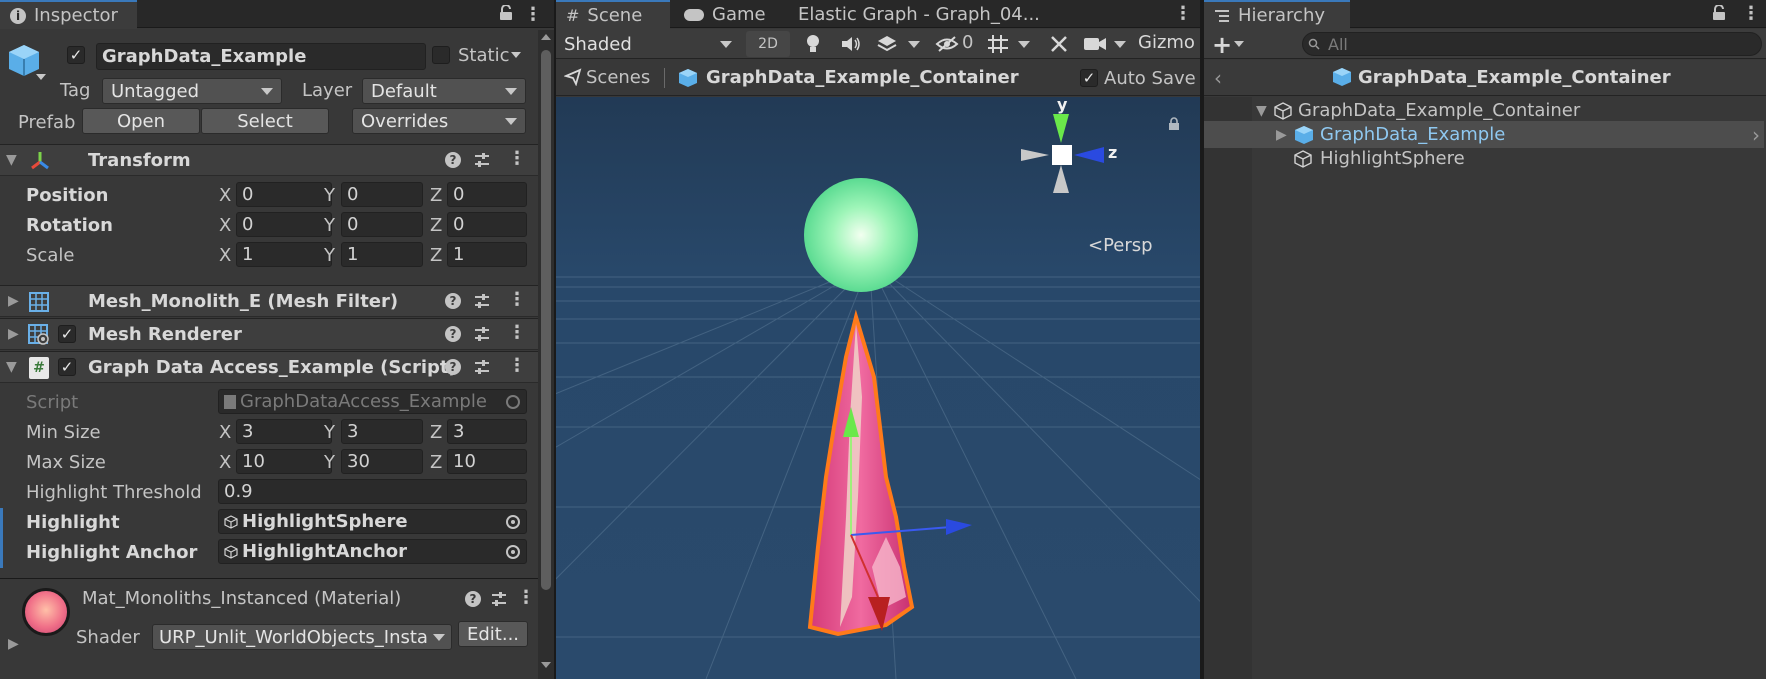  I want to click on hierarchy-search-input: All, so click(1532, 44).